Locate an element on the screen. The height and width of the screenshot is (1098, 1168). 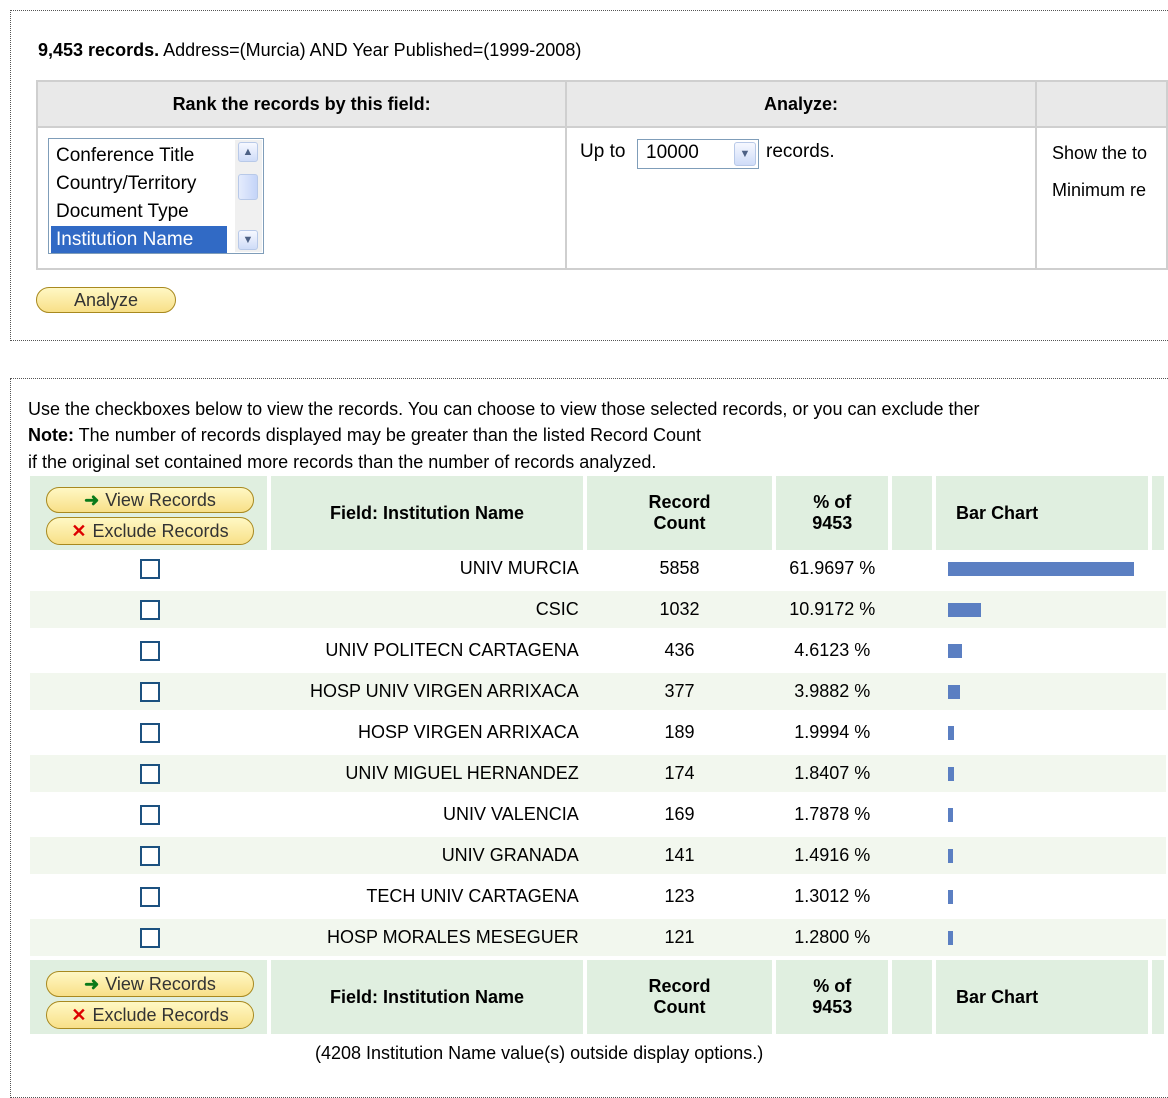
scroll-up-icon: ▲ is located at coordinates (248, 152).